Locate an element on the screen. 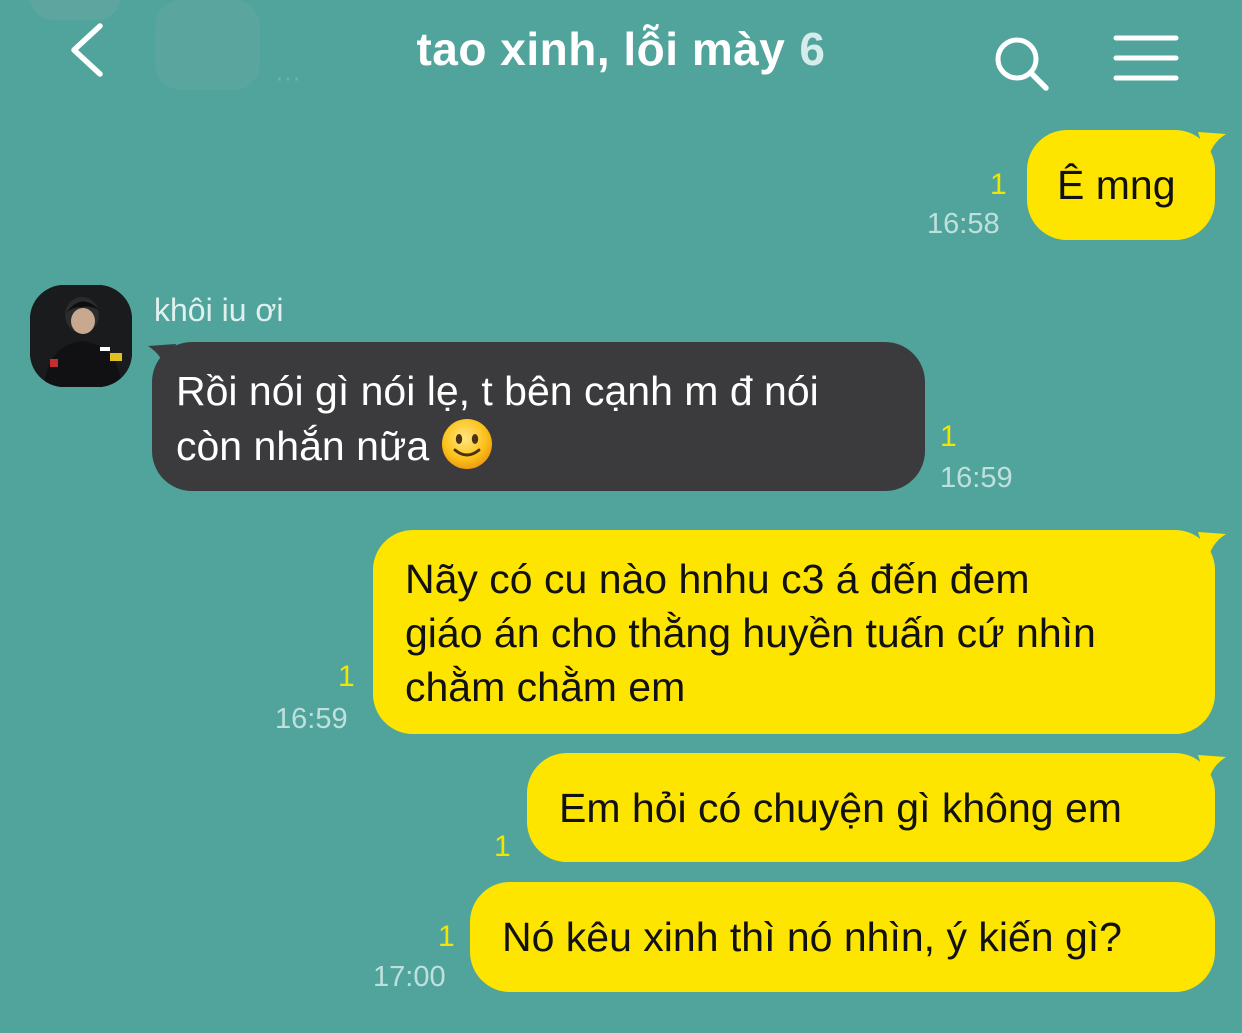  message-text-line: chằm chằm em is located at coordinates (545, 687).